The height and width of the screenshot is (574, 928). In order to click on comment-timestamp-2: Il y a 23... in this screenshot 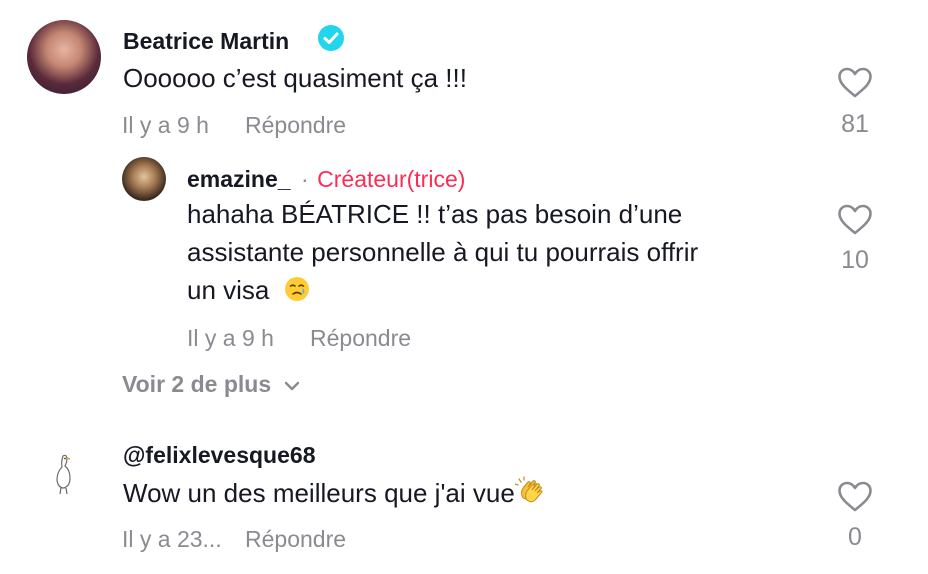, I will do `click(172, 539)`.